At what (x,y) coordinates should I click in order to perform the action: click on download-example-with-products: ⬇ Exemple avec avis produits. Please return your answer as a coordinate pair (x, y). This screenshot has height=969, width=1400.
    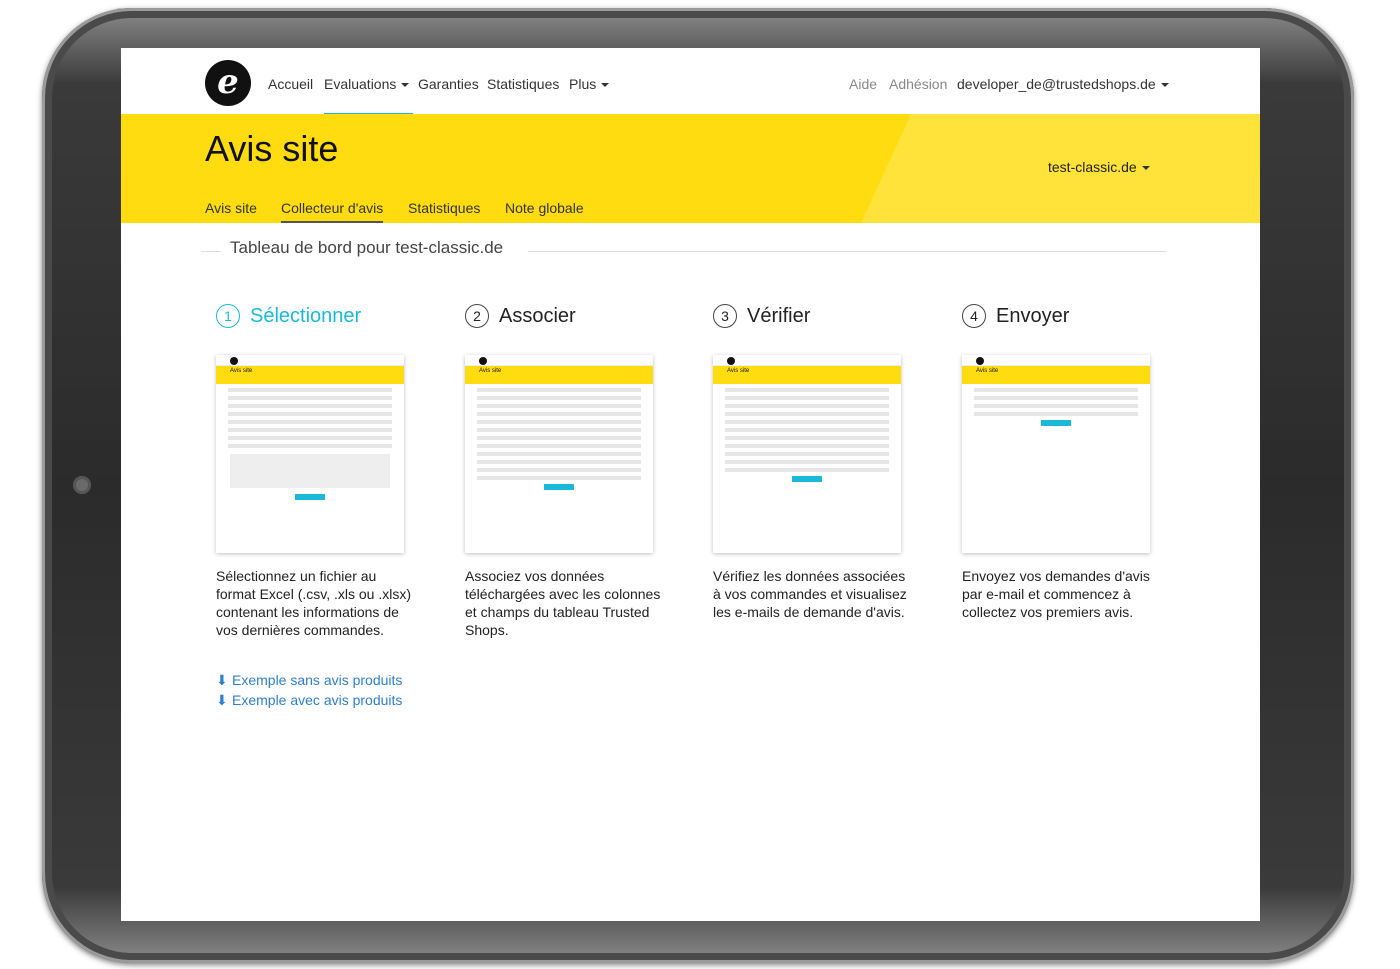
    Looking at the image, I should click on (309, 700).